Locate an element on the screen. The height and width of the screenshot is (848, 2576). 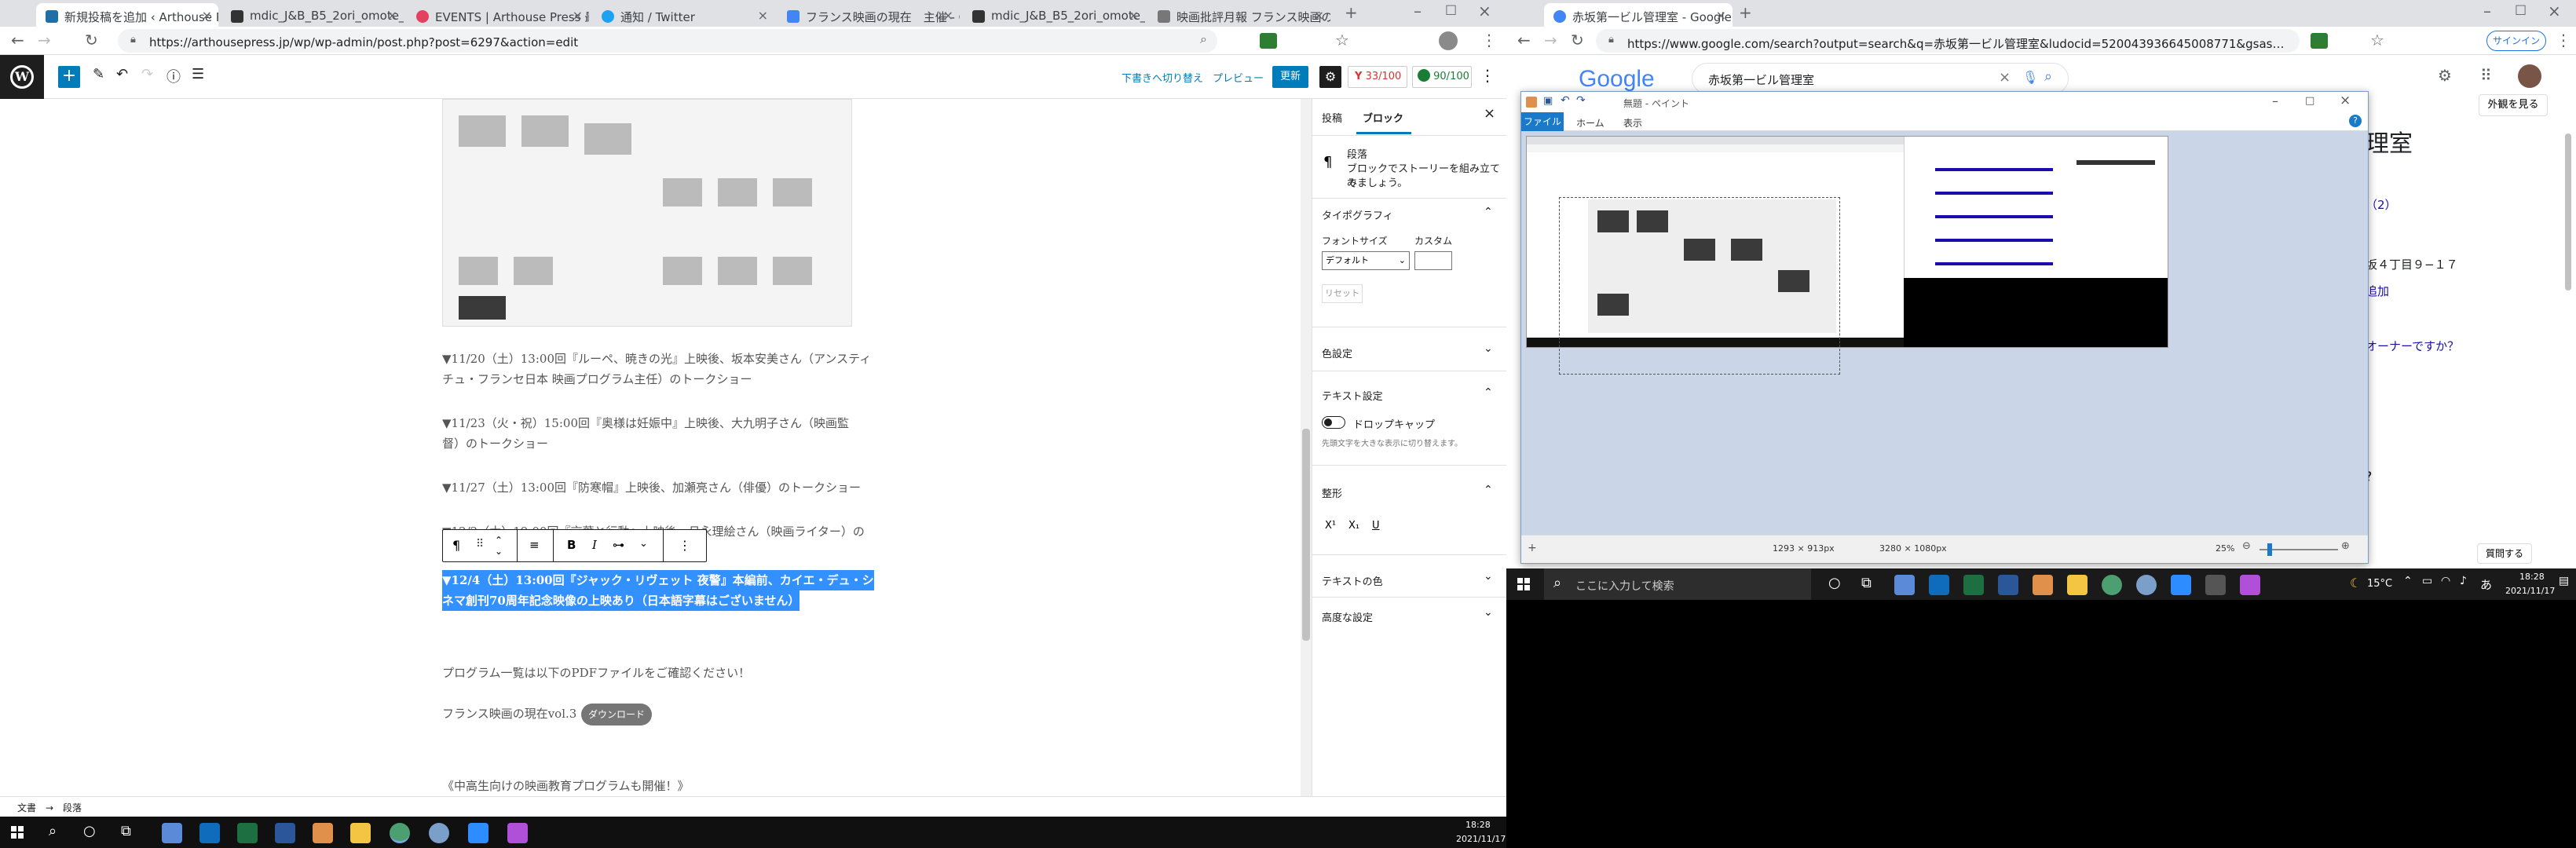
custom-size-input is located at coordinates (1433, 260).